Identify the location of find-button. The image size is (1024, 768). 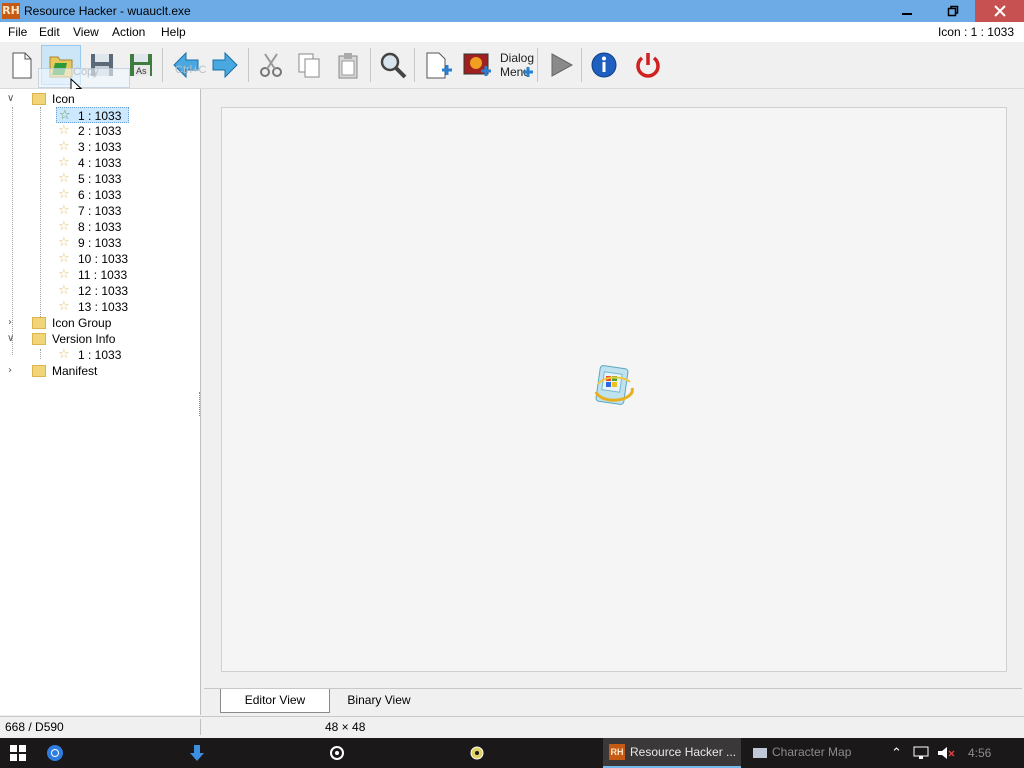
(393, 65).